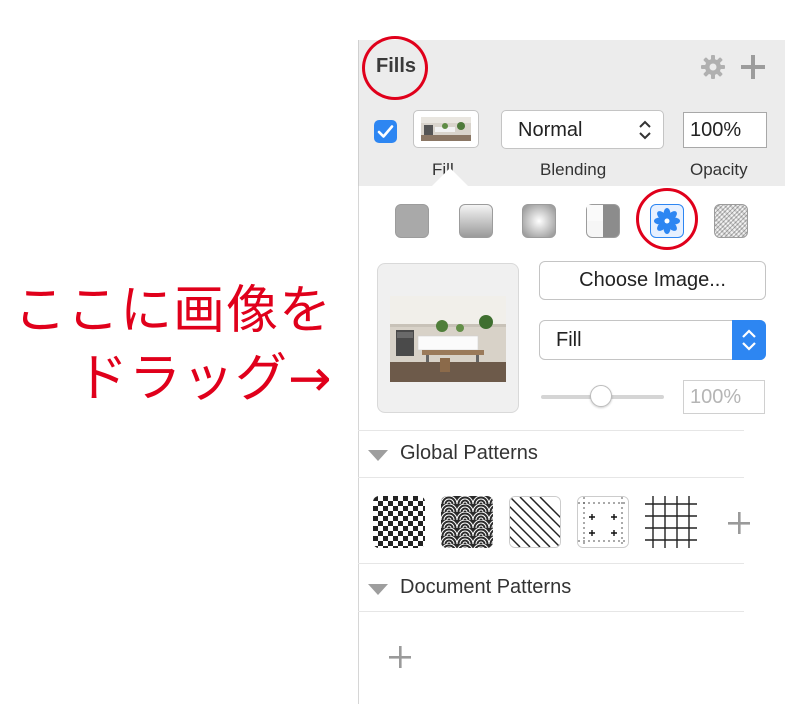 The image size is (804, 704). What do you see at coordinates (476, 221) in the screenshot?
I see `linear-gradient-icon` at bounding box center [476, 221].